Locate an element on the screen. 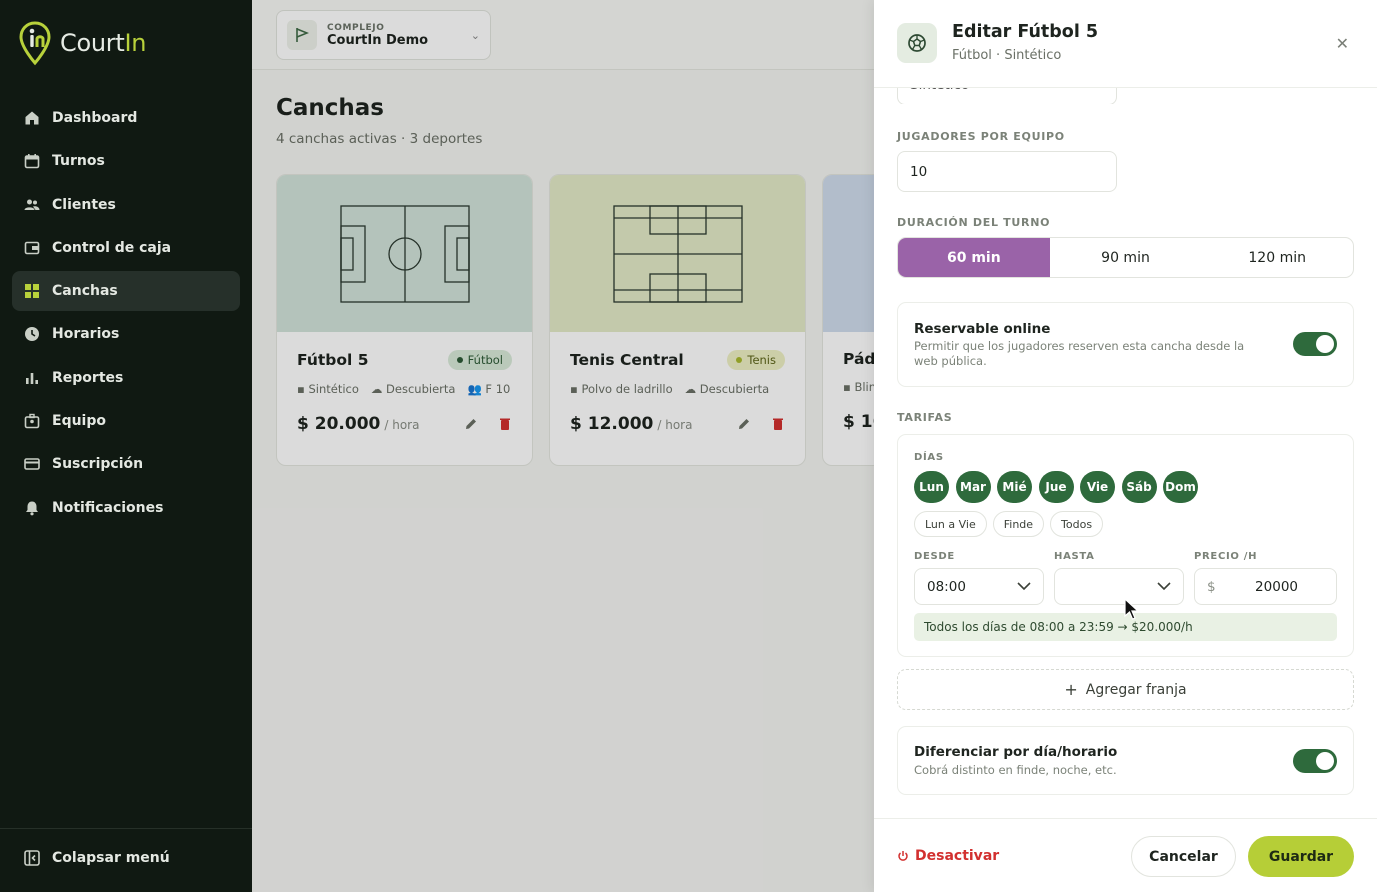 This screenshot has height=892, width=1377. collapse-menu-label: Colapsar menú is located at coordinates (111, 858).